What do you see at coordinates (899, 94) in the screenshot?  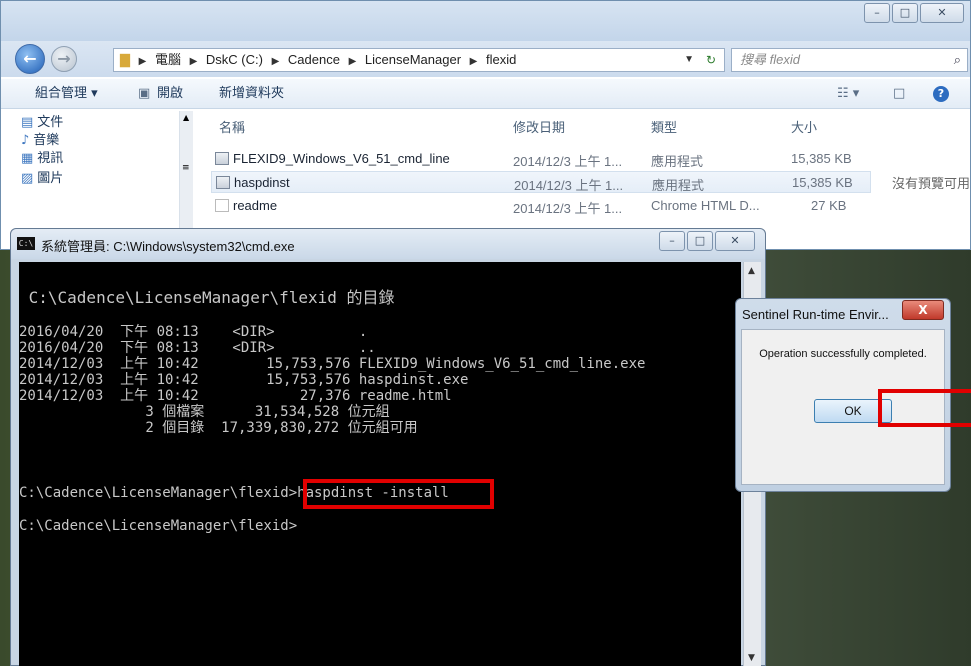 I see `preview-pane-icon: □` at bounding box center [899, 94].